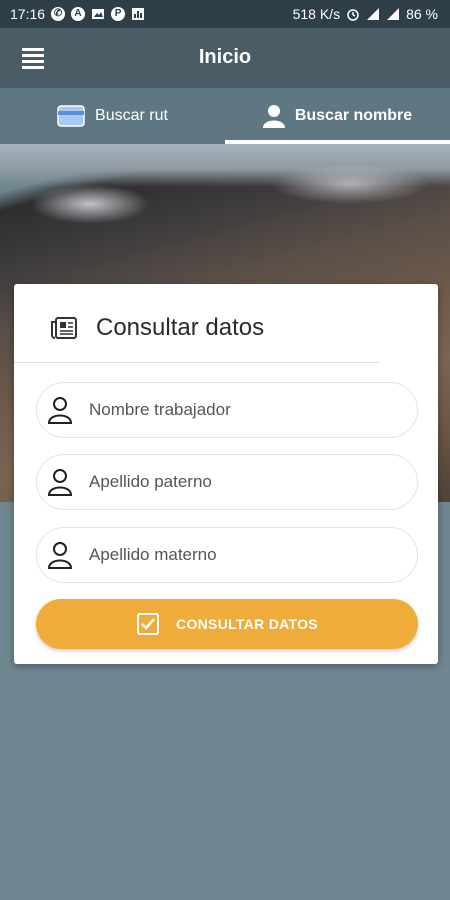  What do you see at coordinates (239, 555) in the screenshot?
I see `apellido-materno-input` at bounding box center [239, 555].